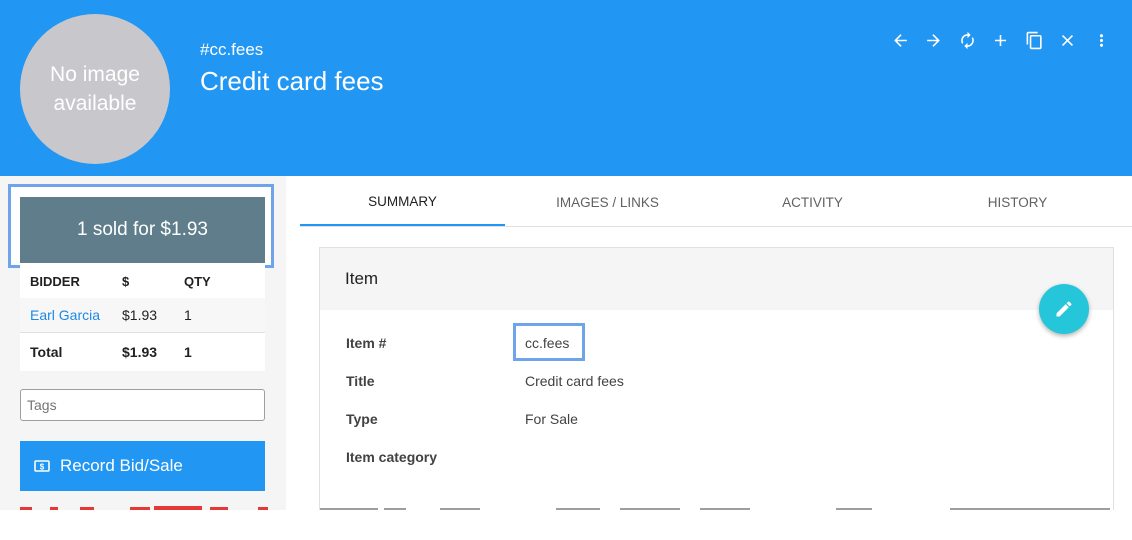 The width and height of the screenshot is (1132, 540). I want to click on field-label-item-number: Item #, so click(366, 343).